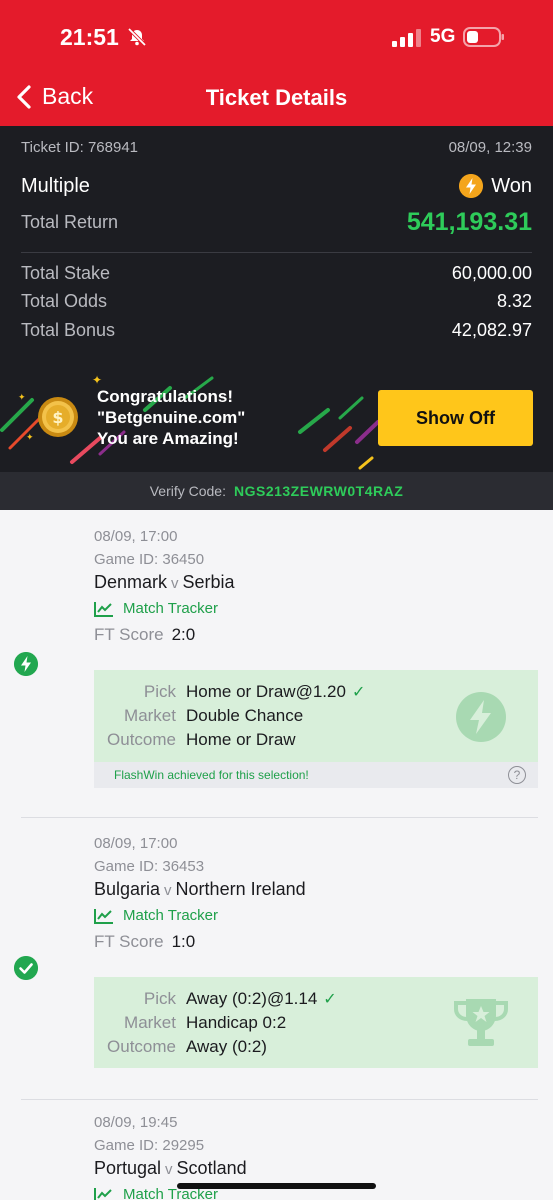 Image resolution: width=553 pixels, height=1200 pixels. Describe the element at coordinates (491, 330) in the screenshot. I see `total-bonus-value: 42,082.97` at that location.